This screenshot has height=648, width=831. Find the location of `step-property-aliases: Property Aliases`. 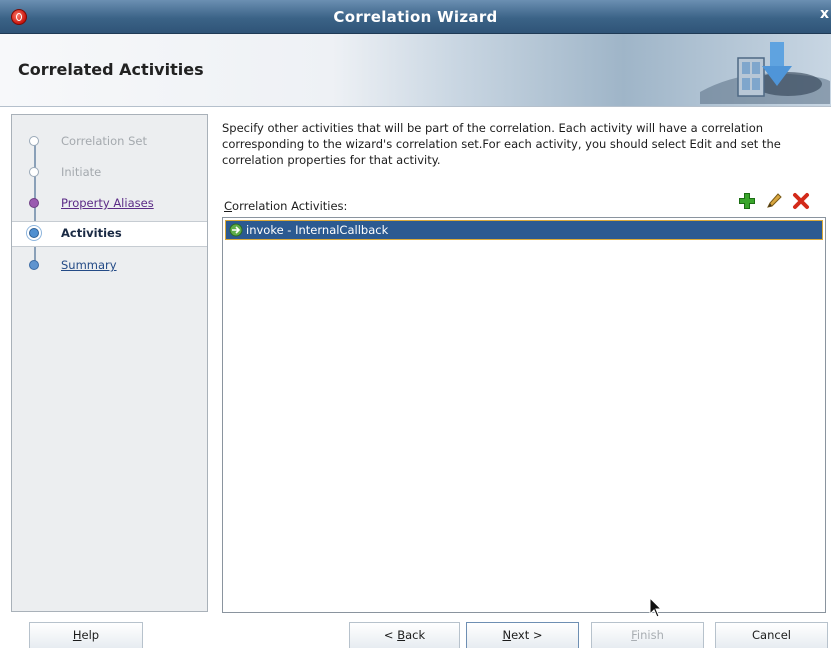

step-property-aliases: Property Aliases is located at coordinates (109, 204).